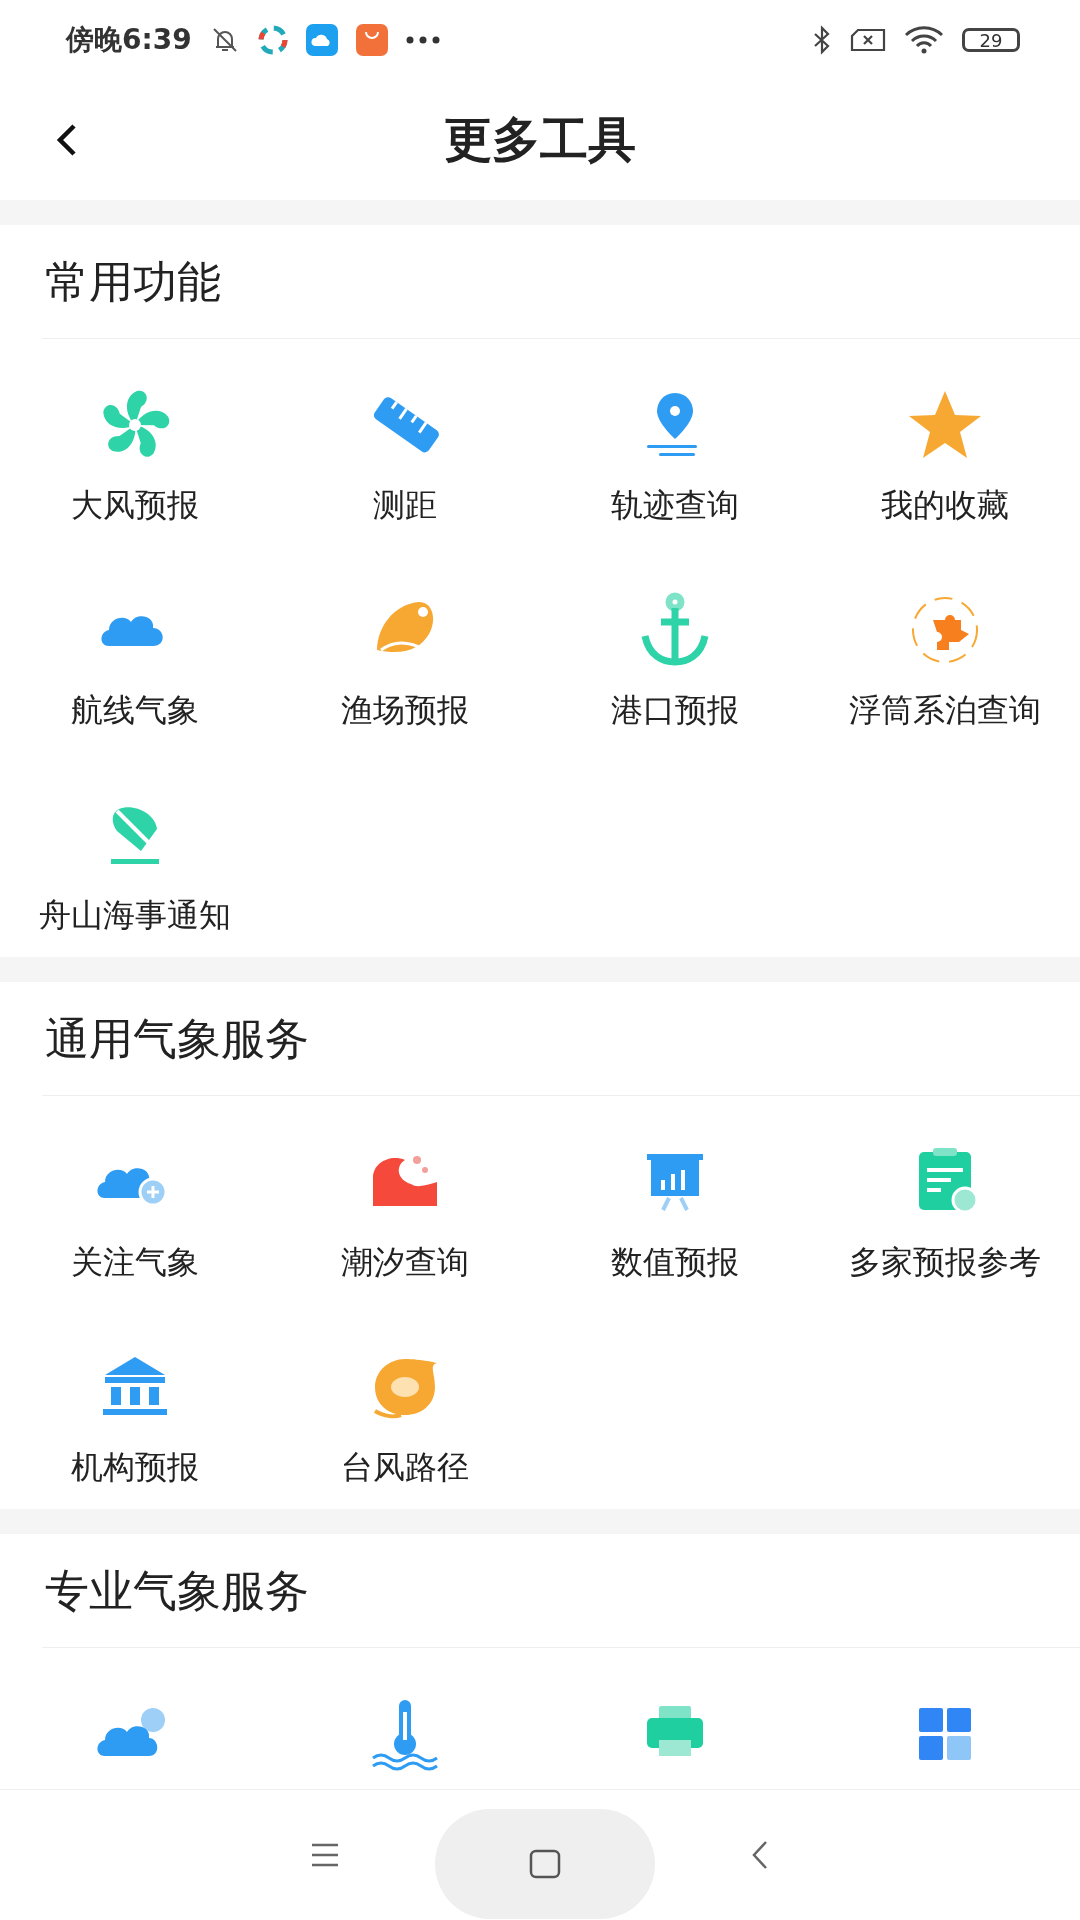 This screenshot has height=1920, width=1080. I want to click on tool-label: 浮筒系泊查询, so click(945, 710).